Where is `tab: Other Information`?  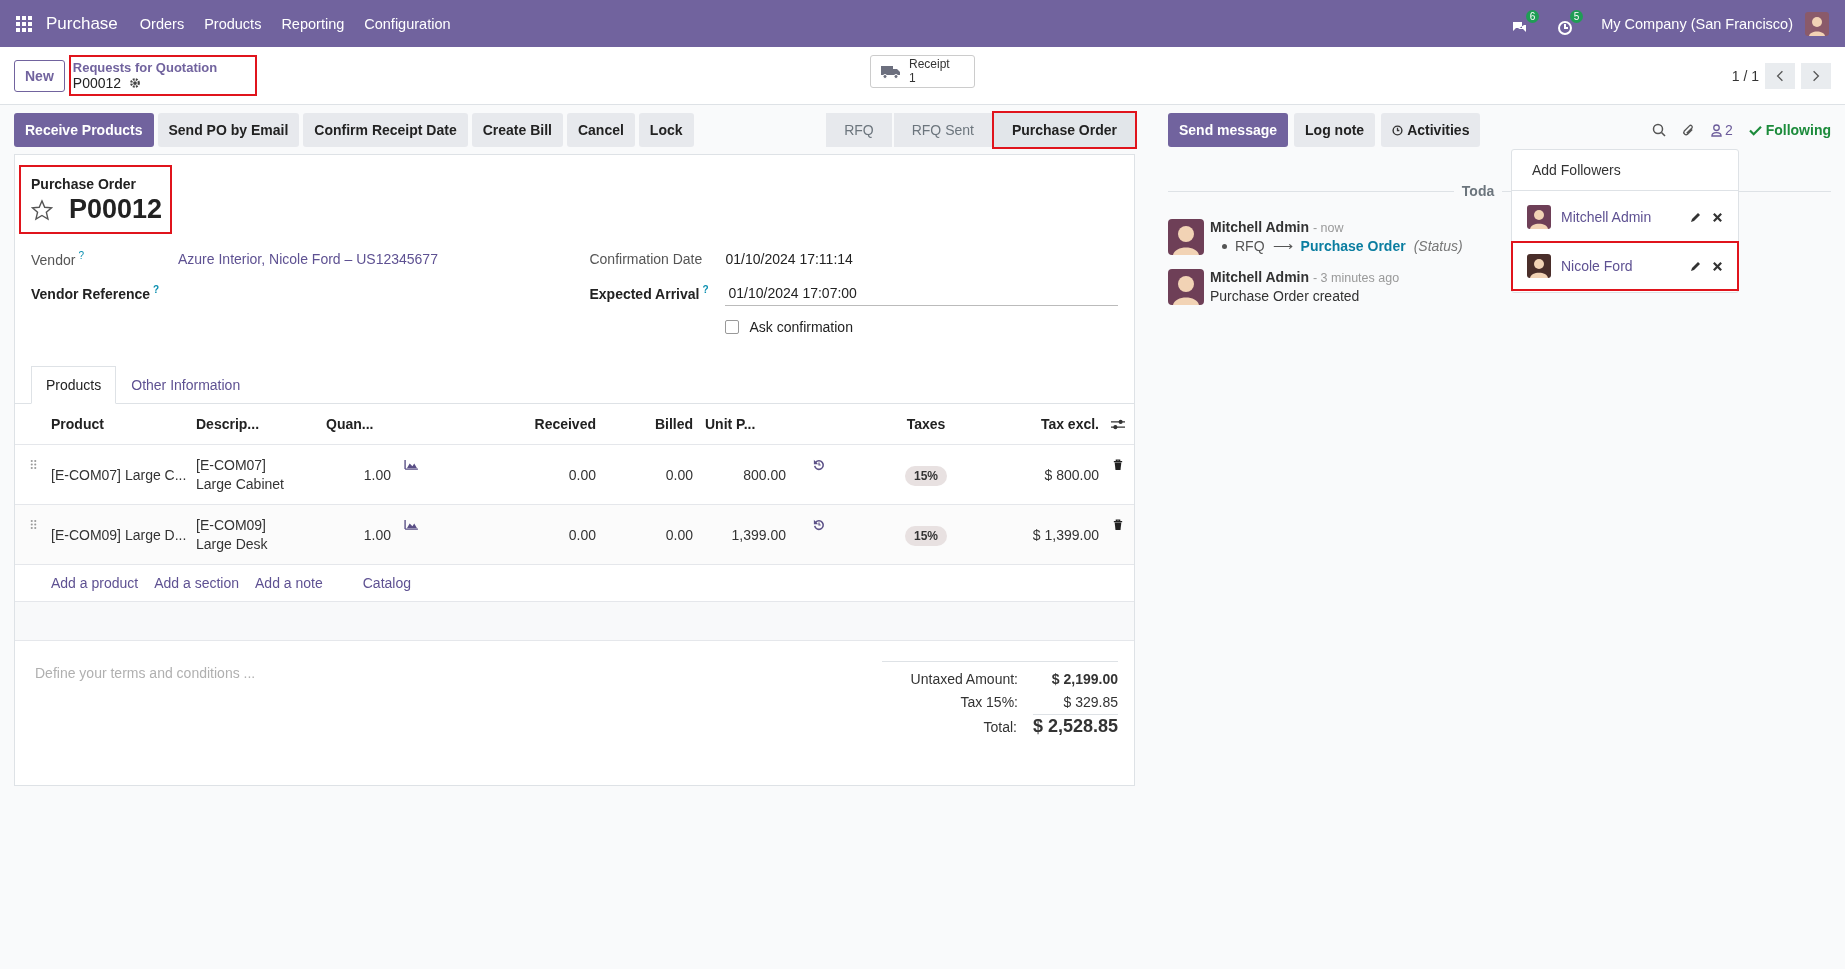
tab: Other Information is located at coordinates (186, 385).